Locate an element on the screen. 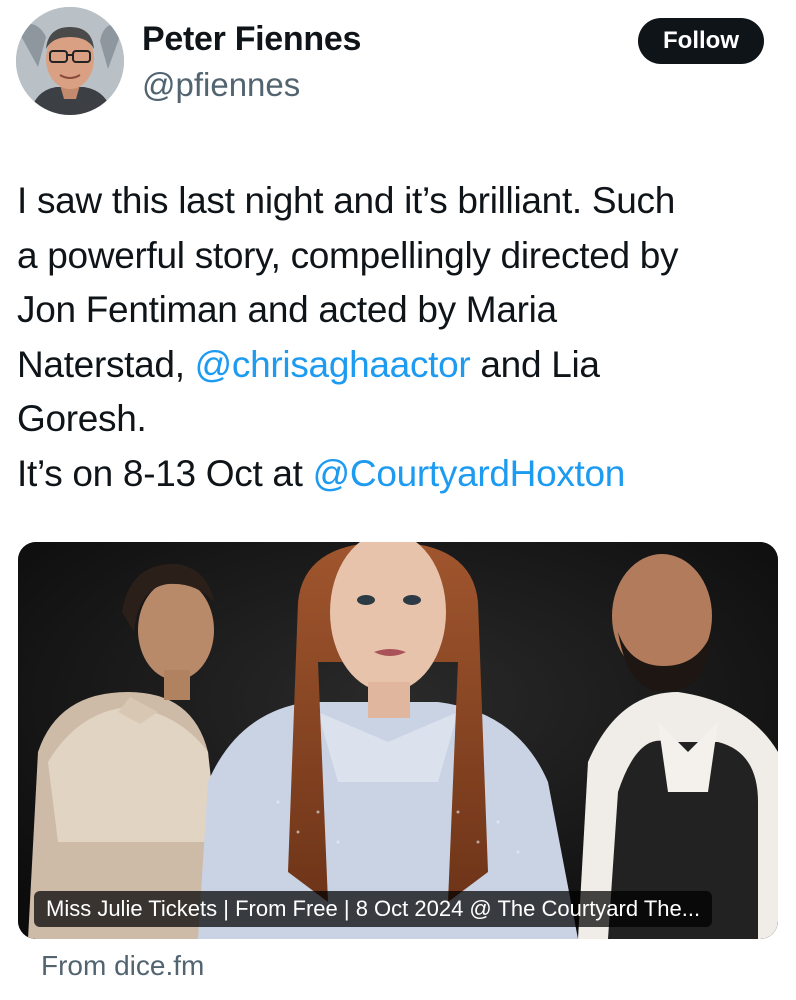  tweet-text-segment: Naterstad, is located at coordinates (106, 364).